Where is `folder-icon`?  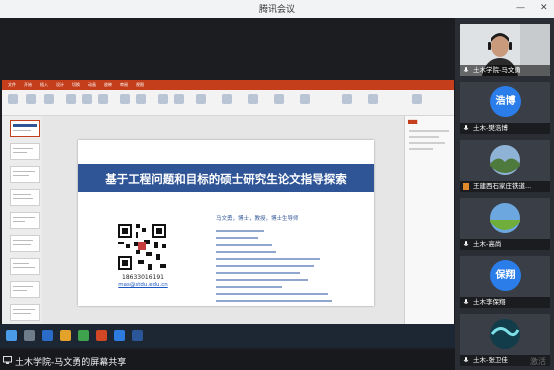
folder-icon is located at coordinates (65, 335).